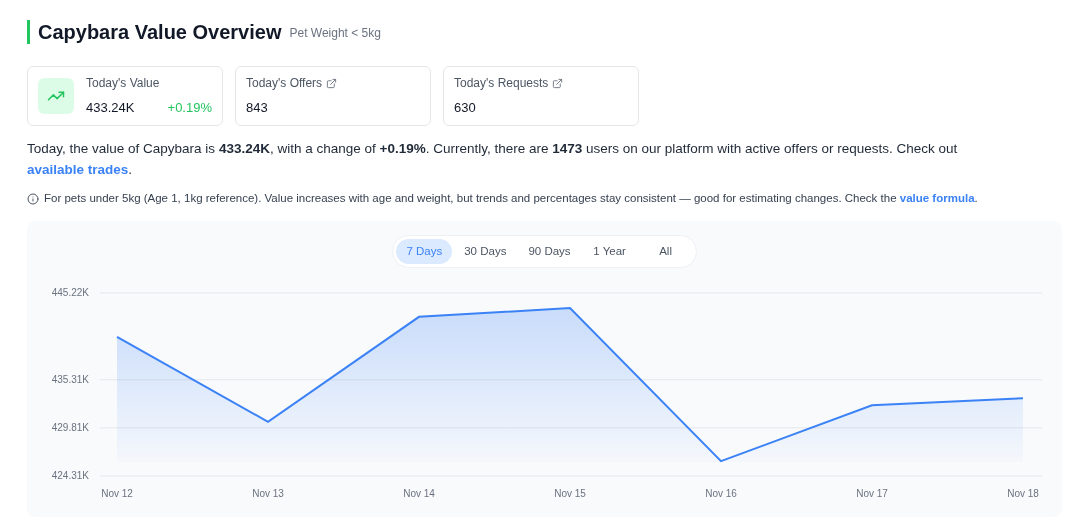  I want to click on x-axis-label: Nov 15, so click(570, 494).